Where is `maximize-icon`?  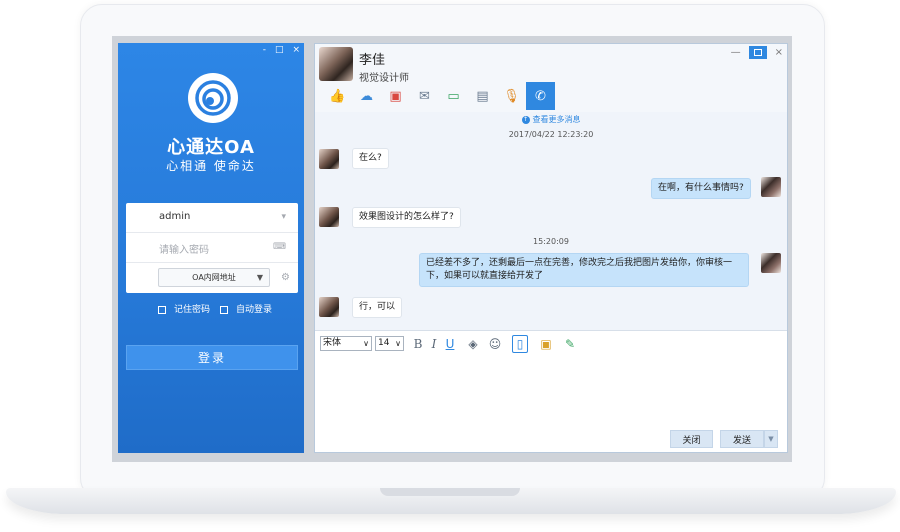 maximize-icon is located at coordinates (757, 52).